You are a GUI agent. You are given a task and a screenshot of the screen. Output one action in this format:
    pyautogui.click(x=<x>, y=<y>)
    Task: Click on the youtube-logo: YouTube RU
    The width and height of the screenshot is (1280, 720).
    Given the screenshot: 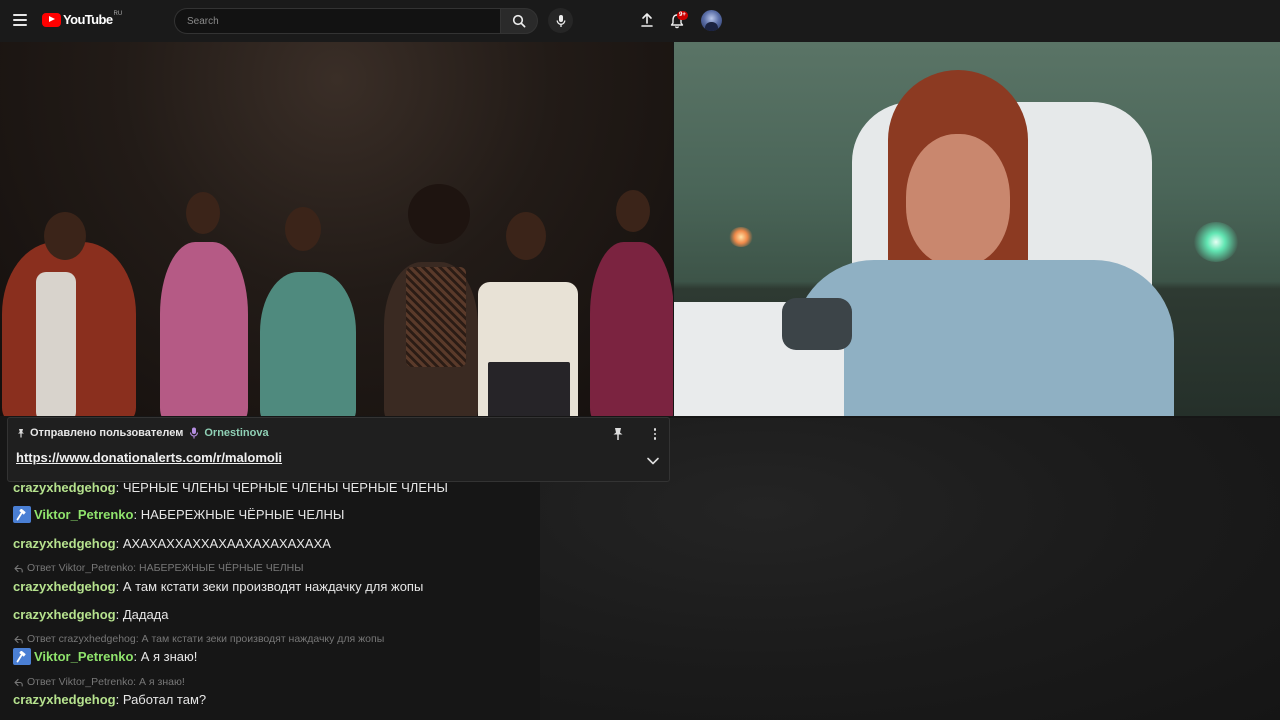 What is the action you would take?
    pyautogui.click(x=82, y=18)
    